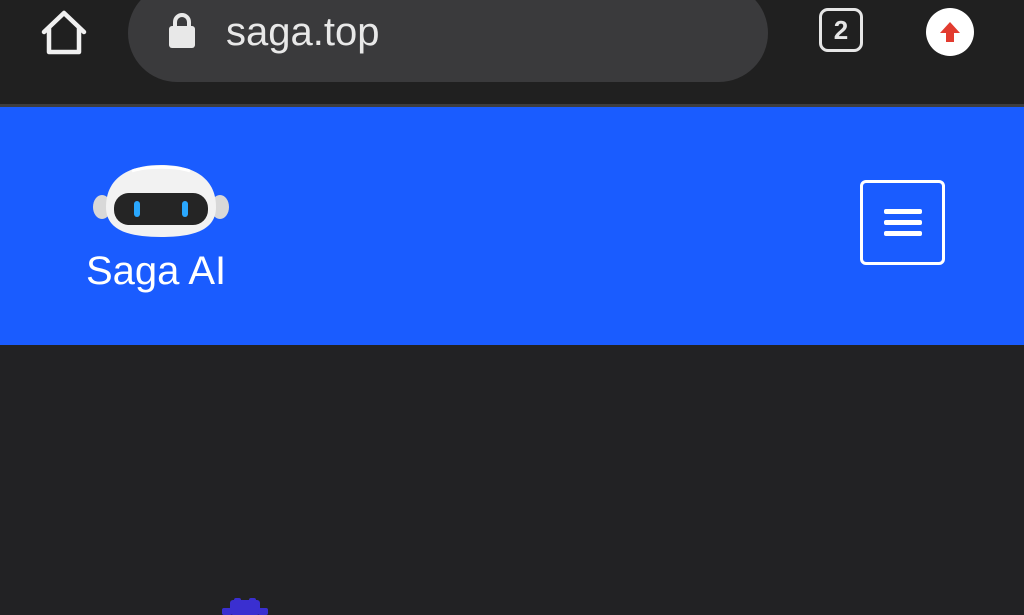 The height and width of the screenshot is (615, 1024). I want to click on hamburger-menu-icon, so click(902, 222).